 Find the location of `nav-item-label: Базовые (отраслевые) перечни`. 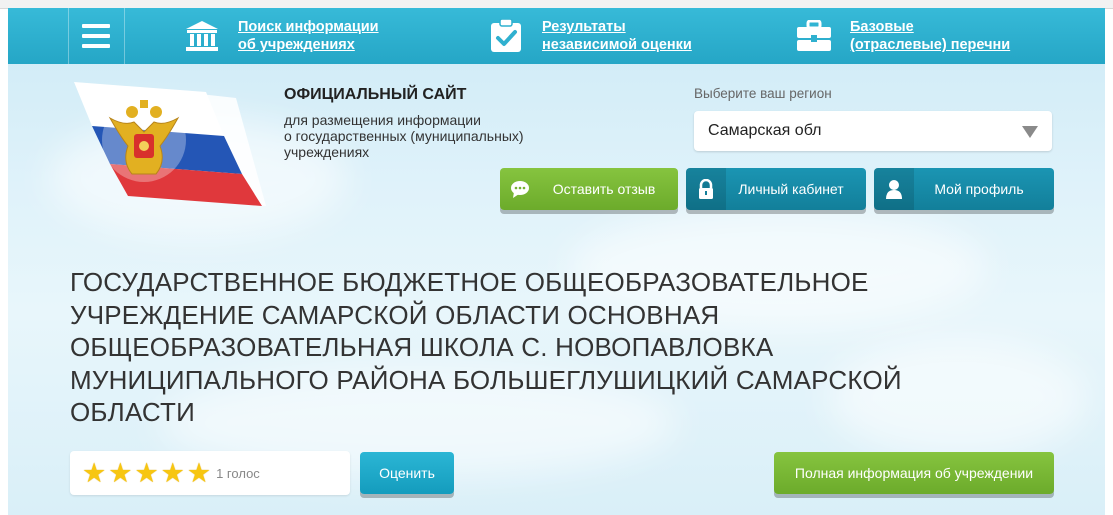

nav-item-label: Базовые (отраслевые) перечни is located at coordinates (930, 36).